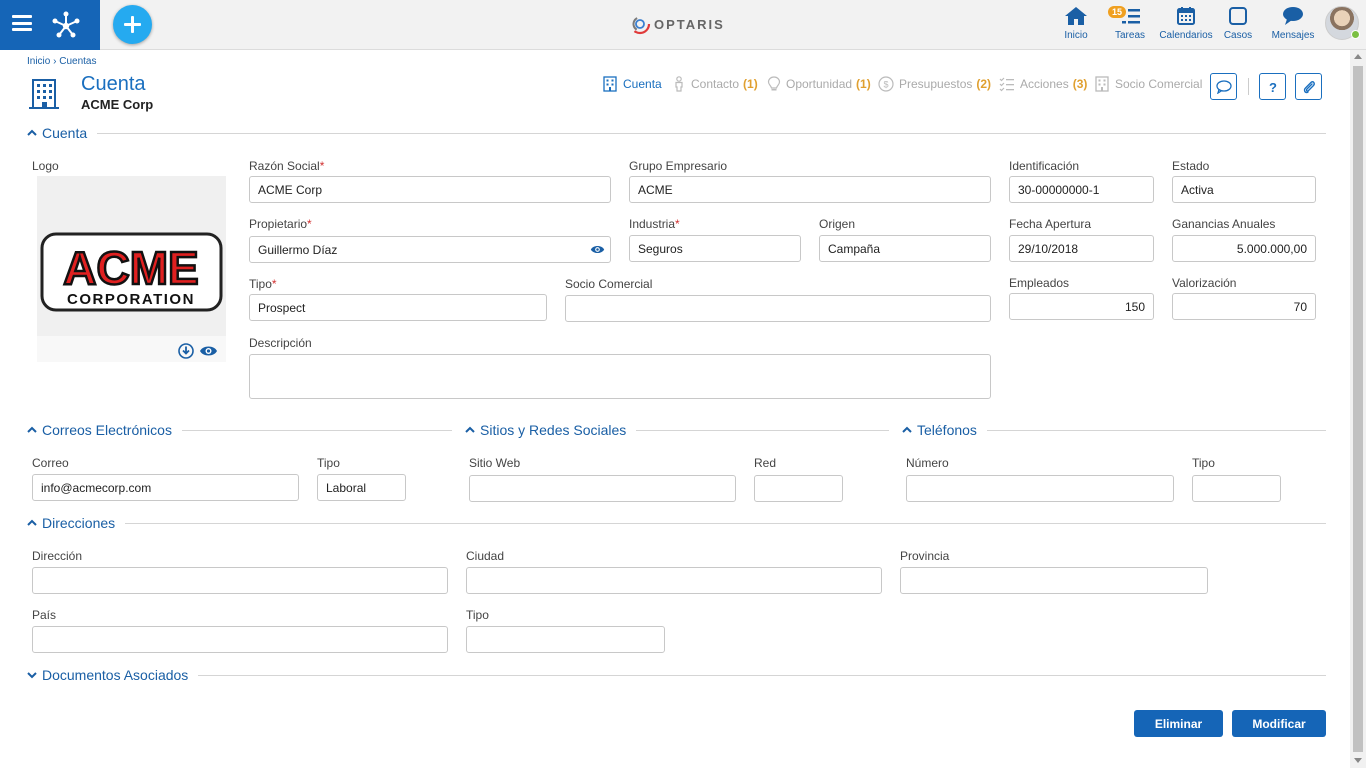  What do you see at coordinates (107, 430) in the screenshot?
I see `section-title: Correos Electrónicos` at bounding box center [107, 430].